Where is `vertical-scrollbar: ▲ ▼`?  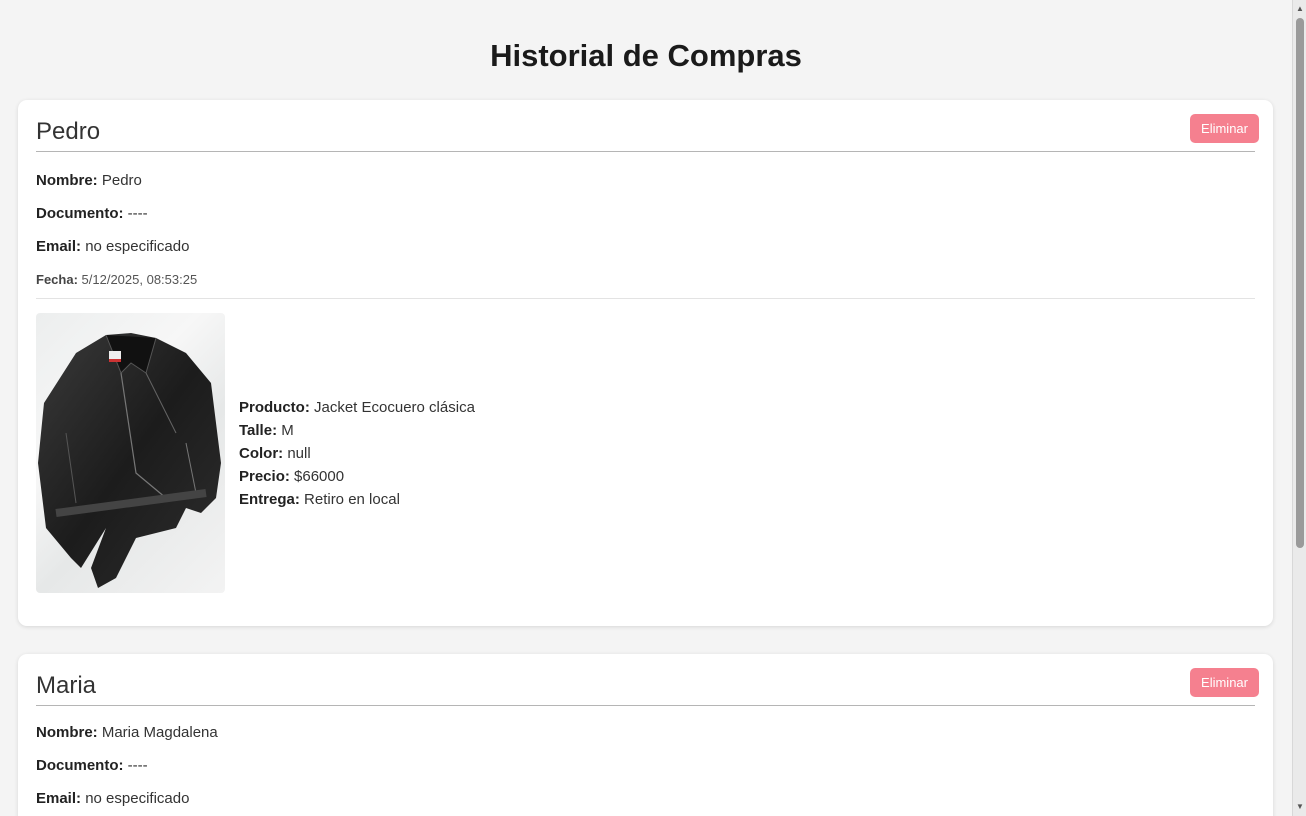
vertical-scrollbar: ▲ ▼ is located at coordinates (1299, 408).